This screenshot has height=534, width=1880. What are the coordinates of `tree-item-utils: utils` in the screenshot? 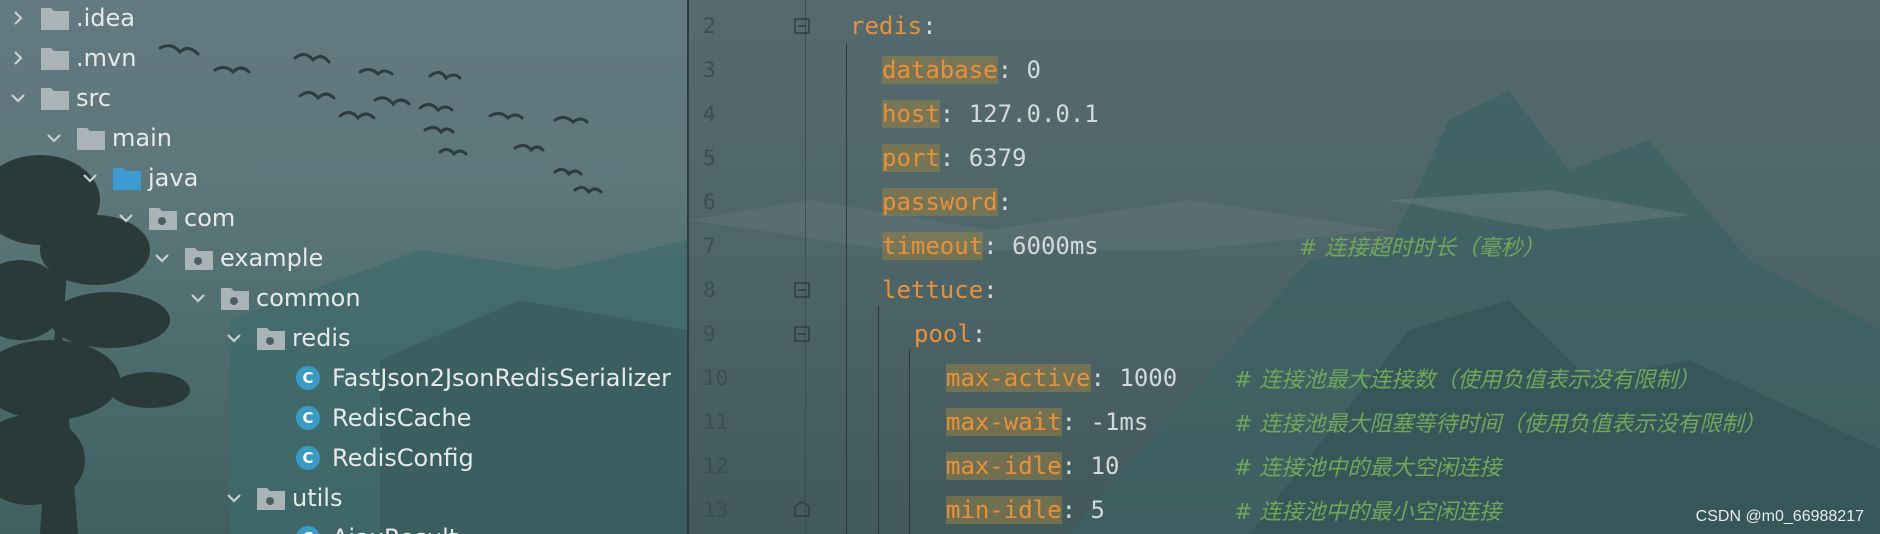 It's located at (281, 498).